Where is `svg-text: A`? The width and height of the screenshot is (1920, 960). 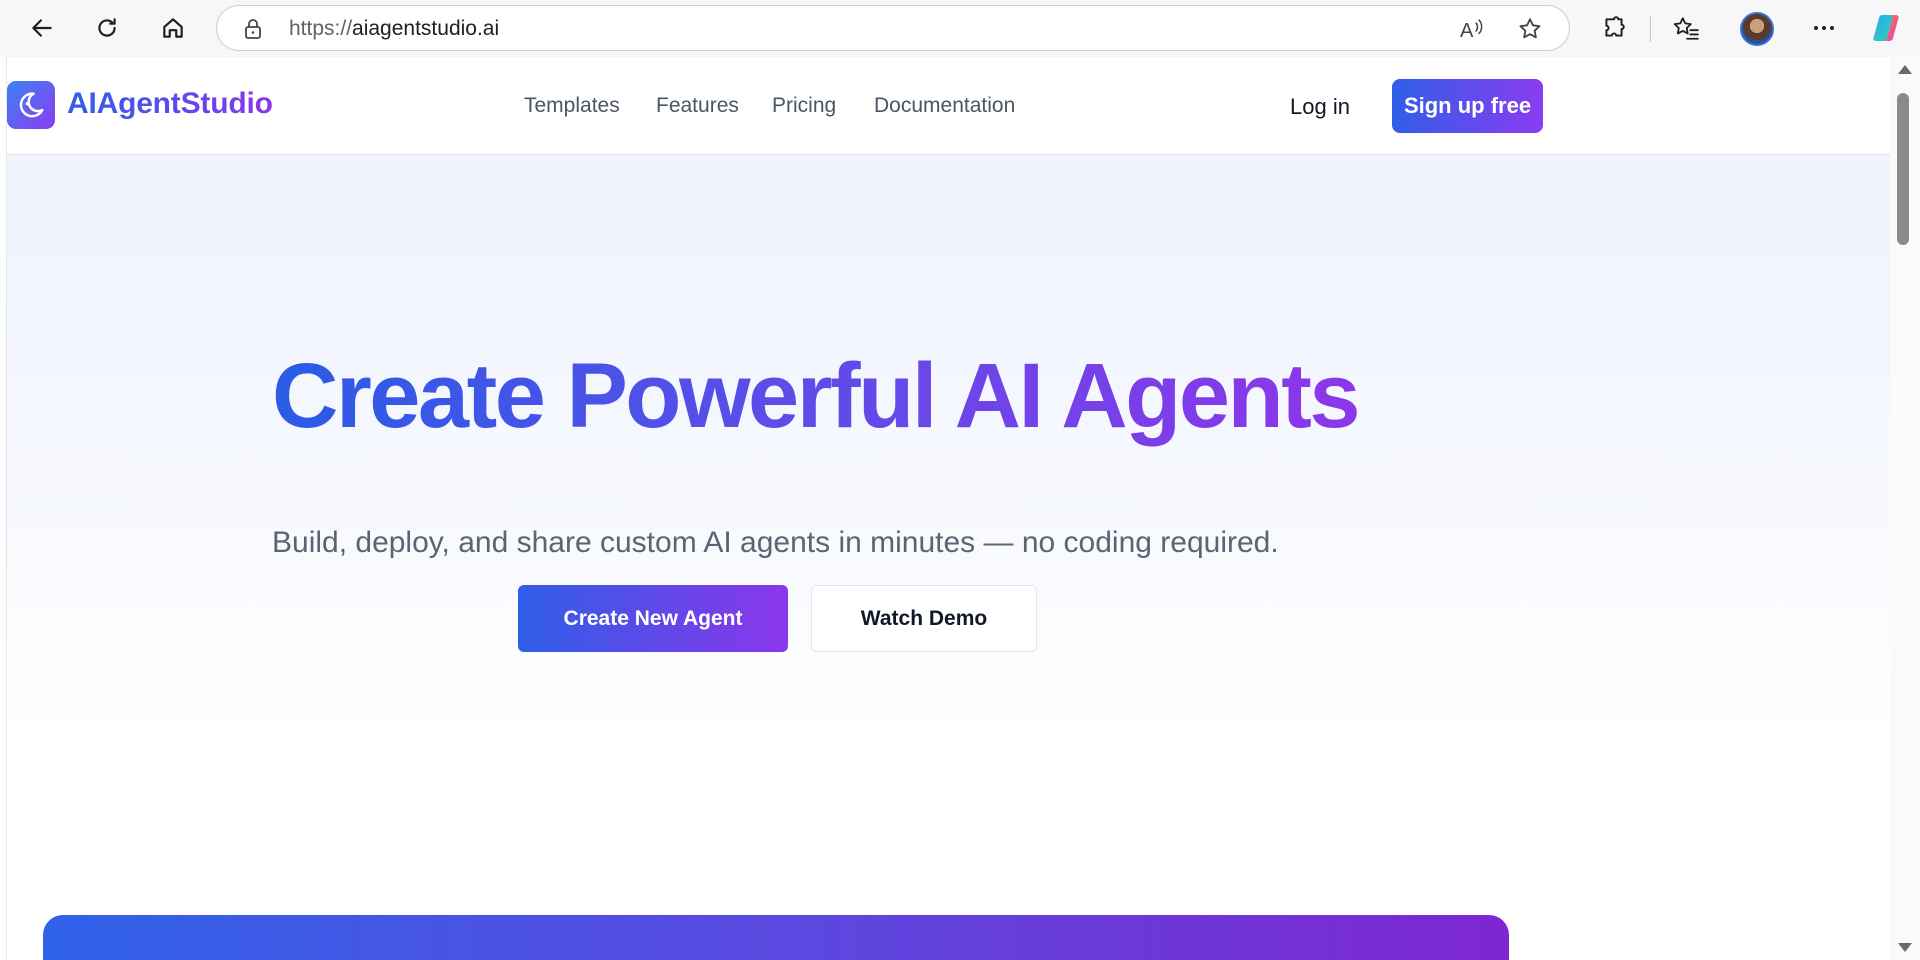 svg-text: A is located at coordinates (1467, 30).